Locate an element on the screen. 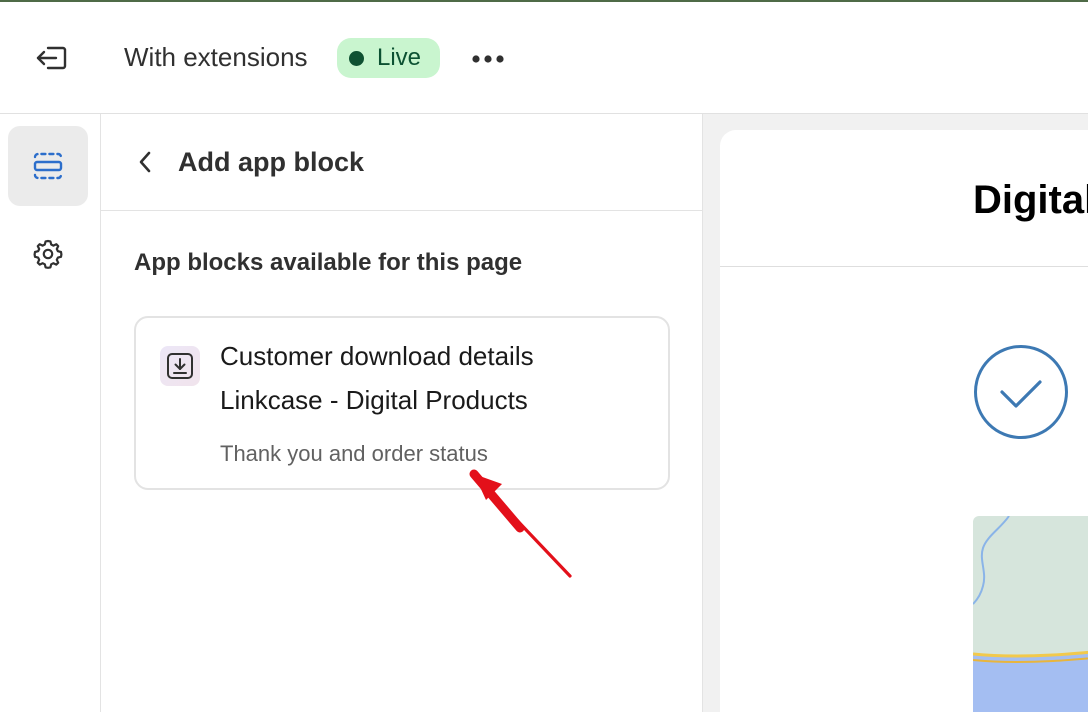  chevron-left-icon is located at coordinates (145, 162).